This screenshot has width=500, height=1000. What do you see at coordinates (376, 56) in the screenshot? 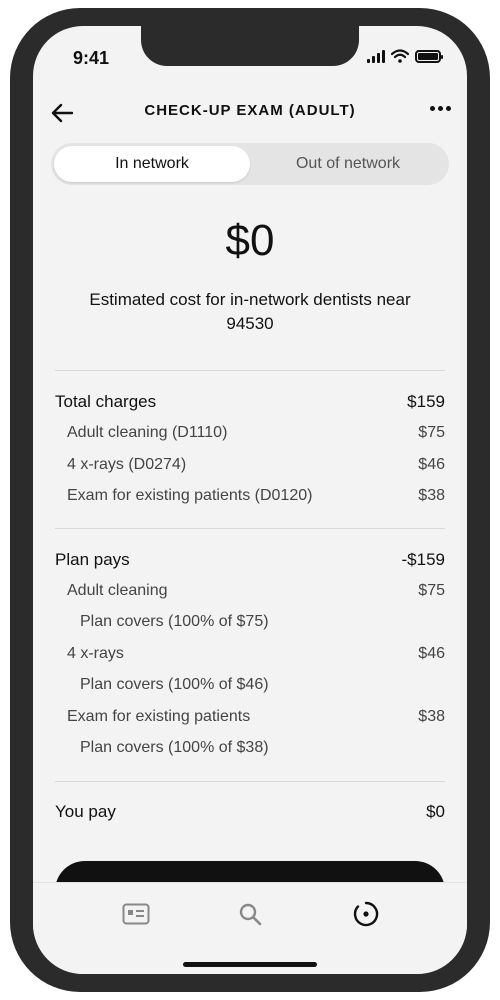
I see `cellular-signal-icon` at bounding box center [376, 56].